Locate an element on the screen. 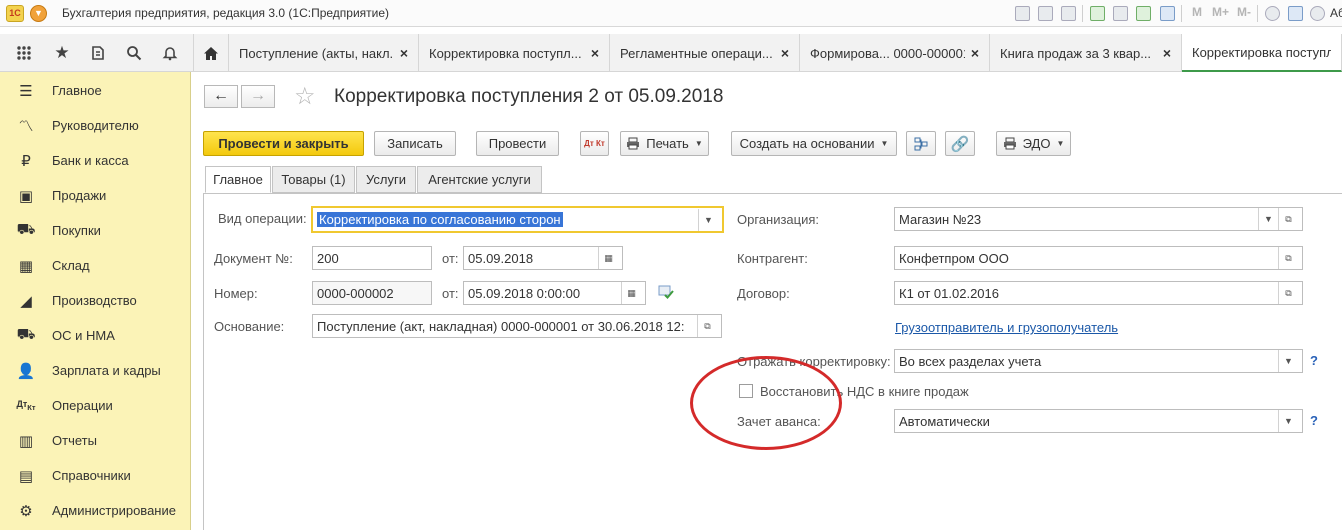 The image size is (1342, 530). number-input: 0000-000002 is located at coordinates (372, 293).